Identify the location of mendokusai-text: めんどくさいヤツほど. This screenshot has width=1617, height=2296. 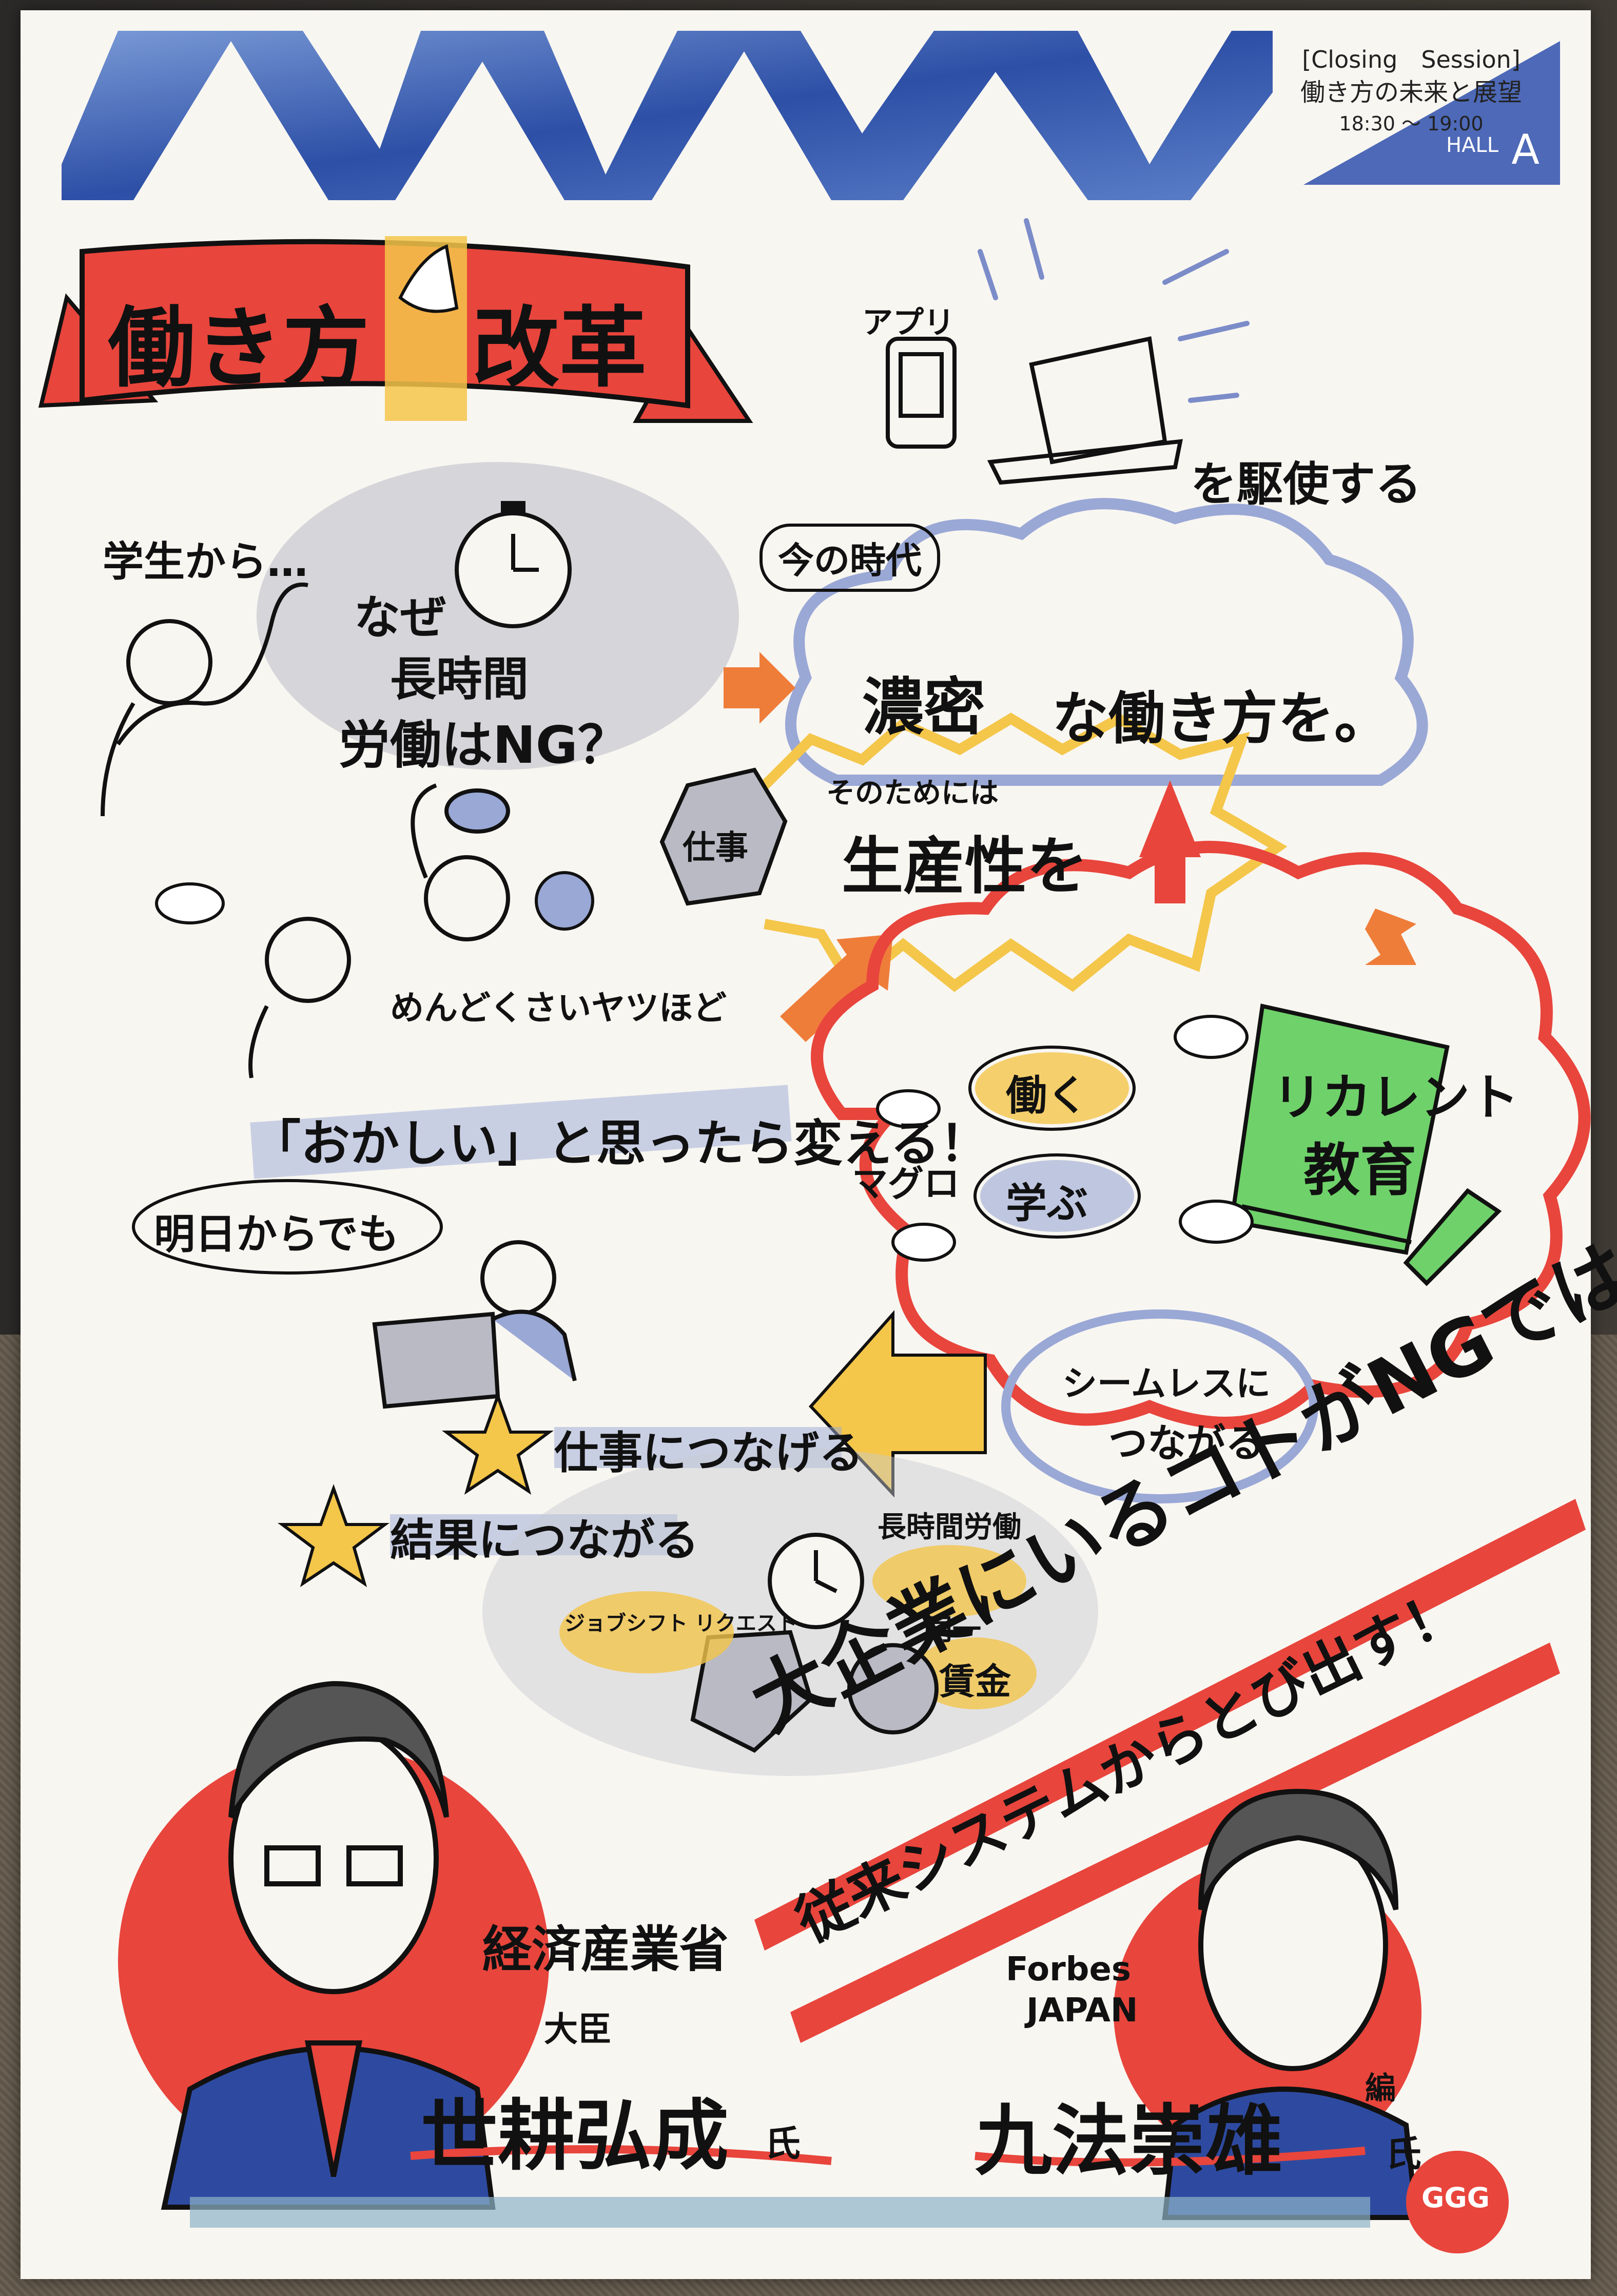
(558, 1008).